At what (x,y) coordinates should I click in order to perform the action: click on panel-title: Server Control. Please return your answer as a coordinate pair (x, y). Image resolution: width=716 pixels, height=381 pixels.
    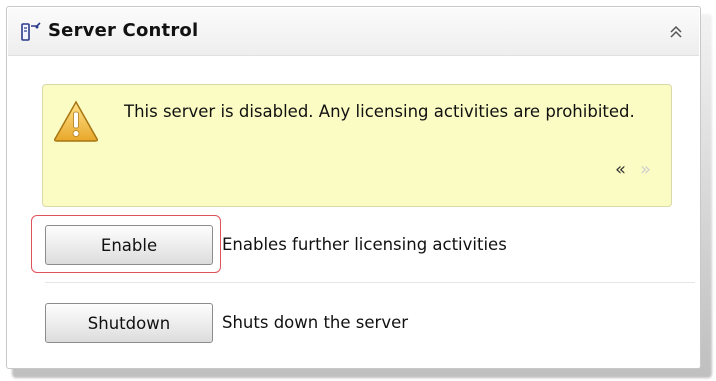
    Looking at the image, I should click on (123, 30).